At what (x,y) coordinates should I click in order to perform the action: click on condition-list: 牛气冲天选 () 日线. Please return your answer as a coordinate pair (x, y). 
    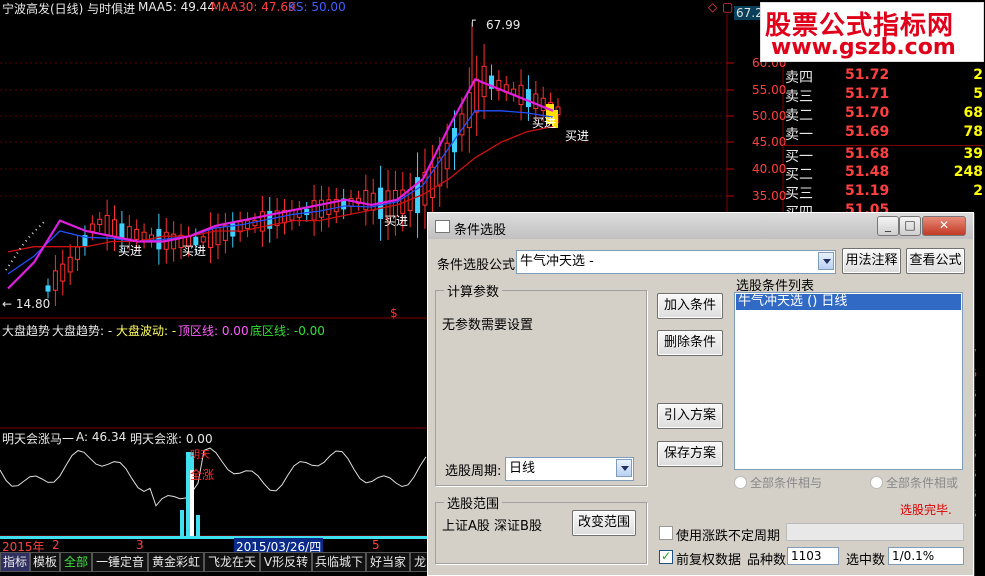
    Looking at the image, I should click on (848, 381).